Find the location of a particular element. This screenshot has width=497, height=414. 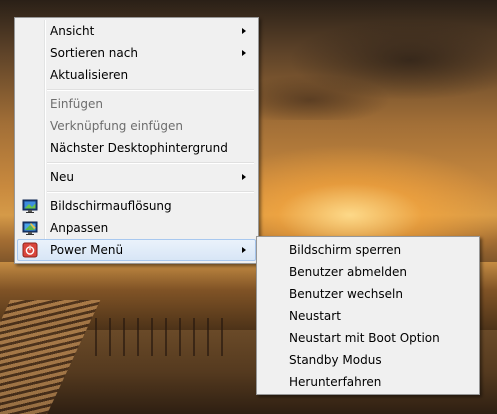

menu-item-refresh: Aktualisieren is located at coordinates (136, 75).